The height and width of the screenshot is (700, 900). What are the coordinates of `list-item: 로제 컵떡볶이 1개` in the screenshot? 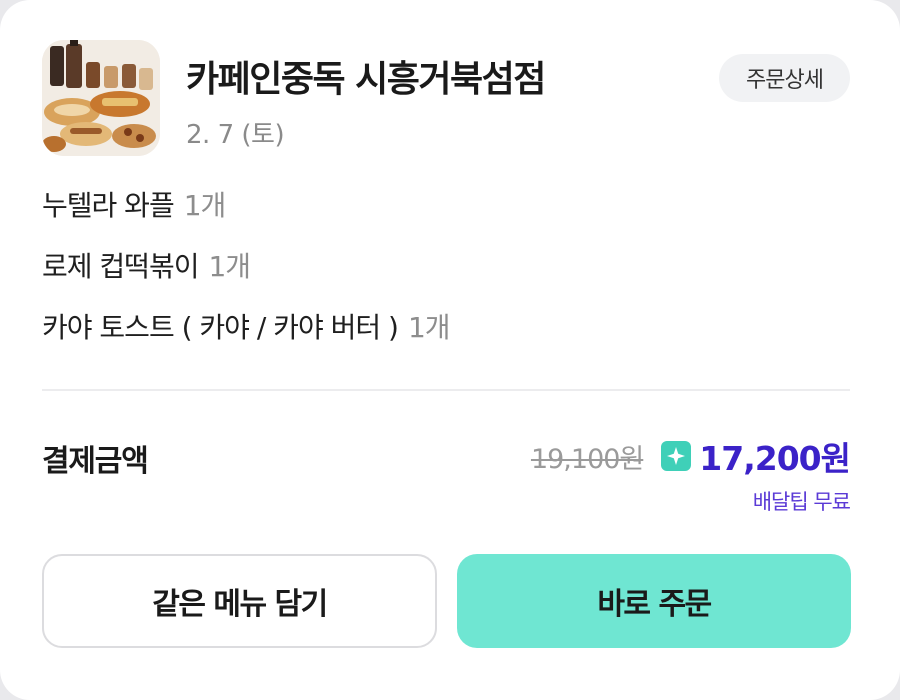 It's located at (246, 275).